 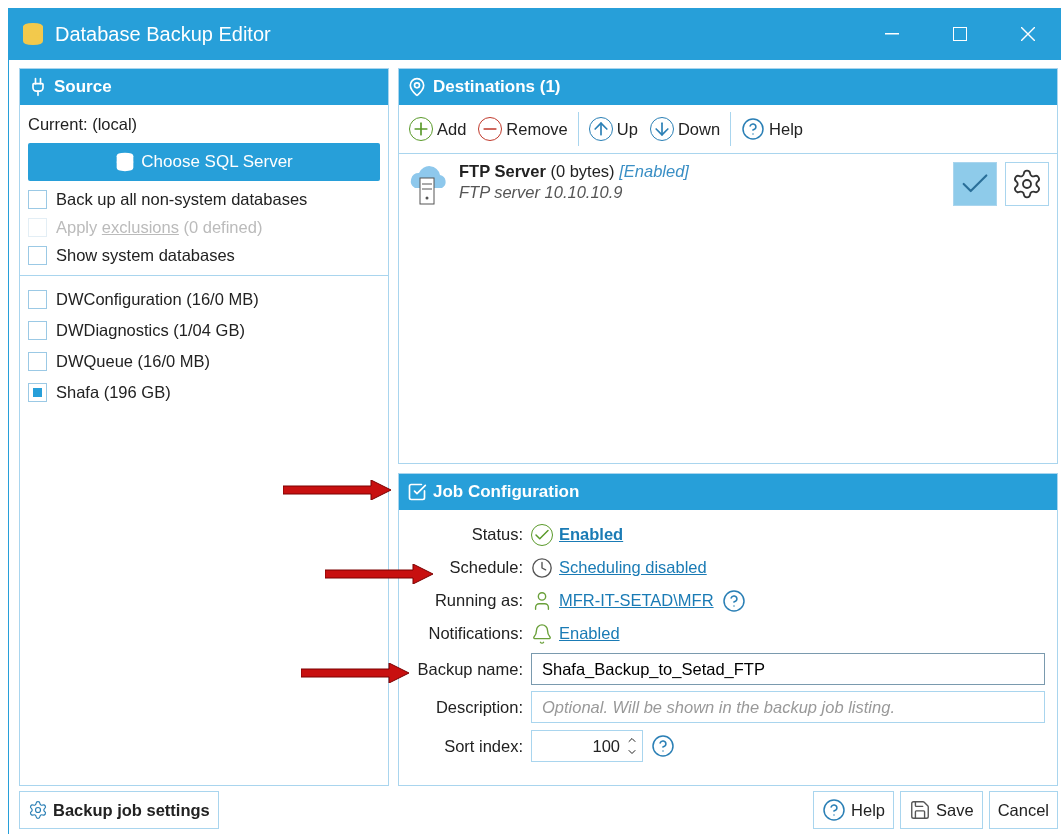 I want to click on minimize-icon, so click(x=892, y=34).